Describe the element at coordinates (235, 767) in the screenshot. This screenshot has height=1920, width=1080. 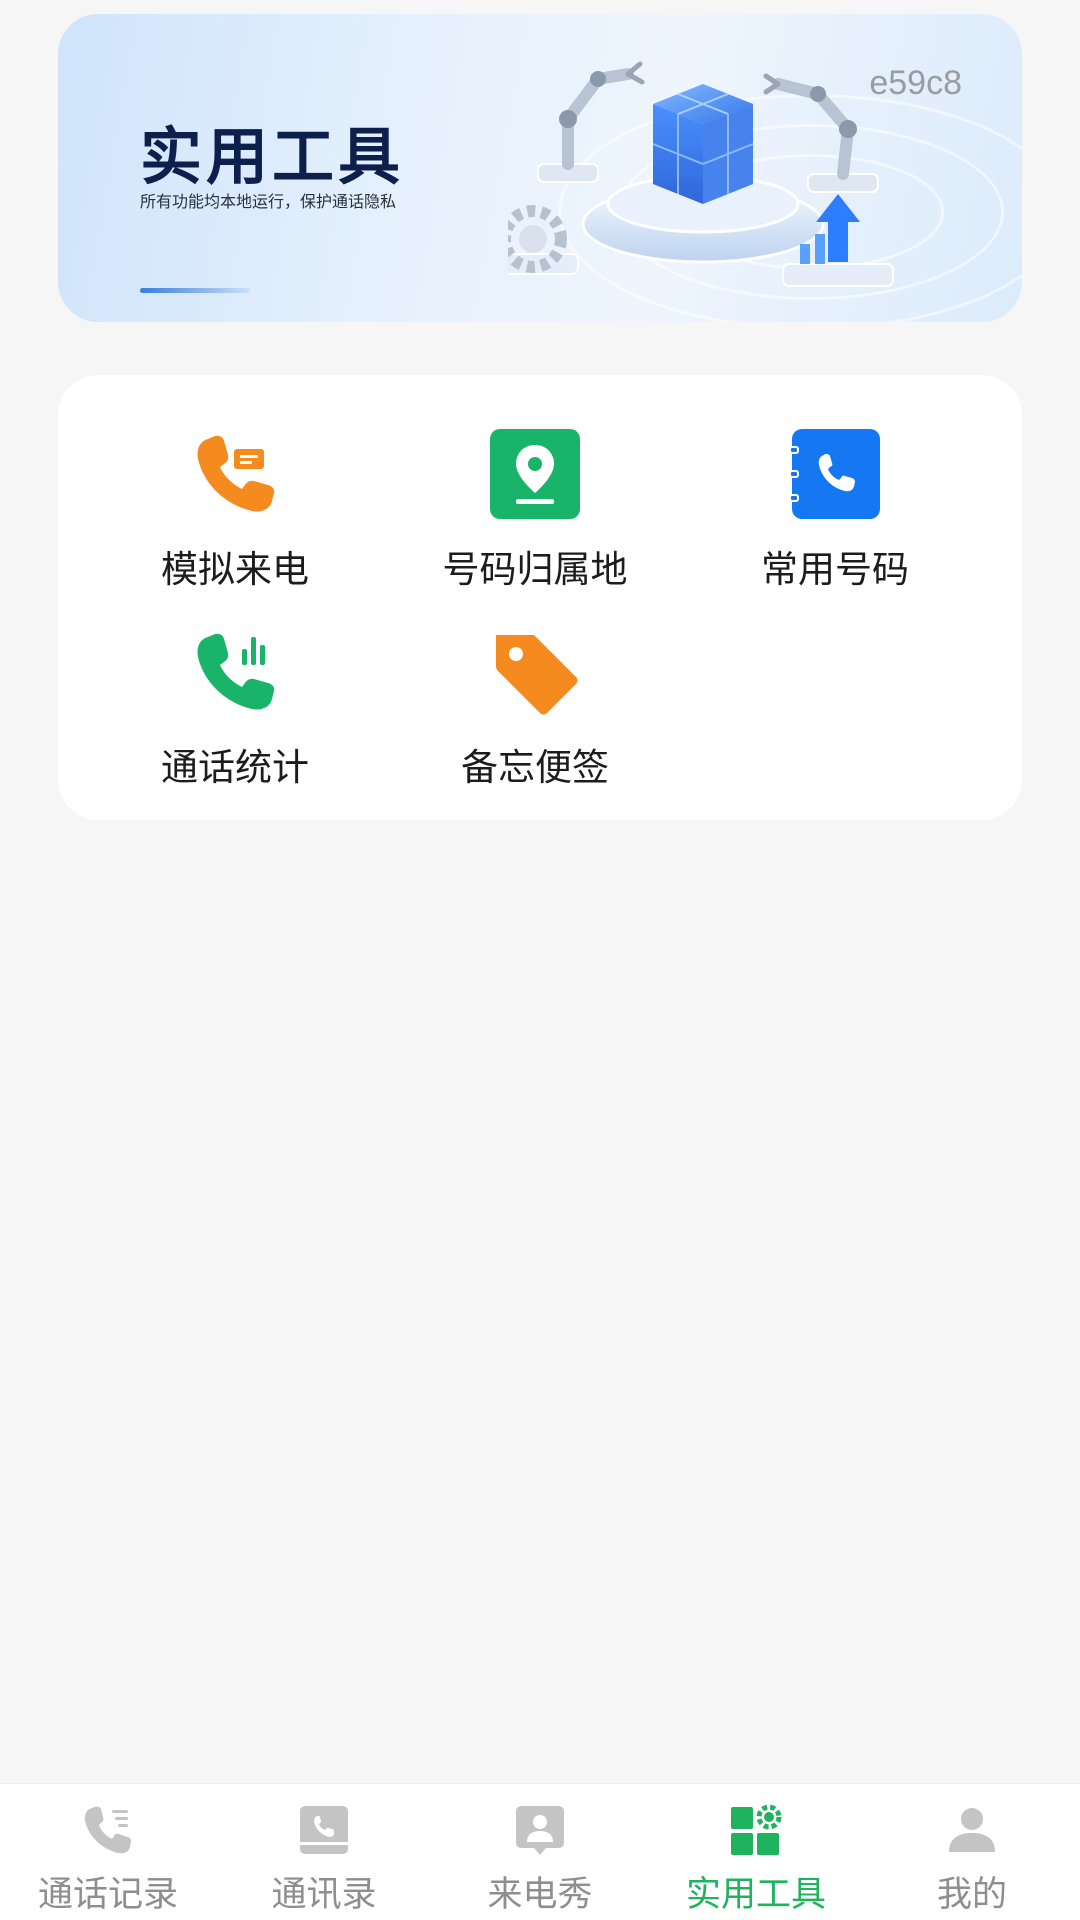
I see `tool-label: 通话统计` at that location.